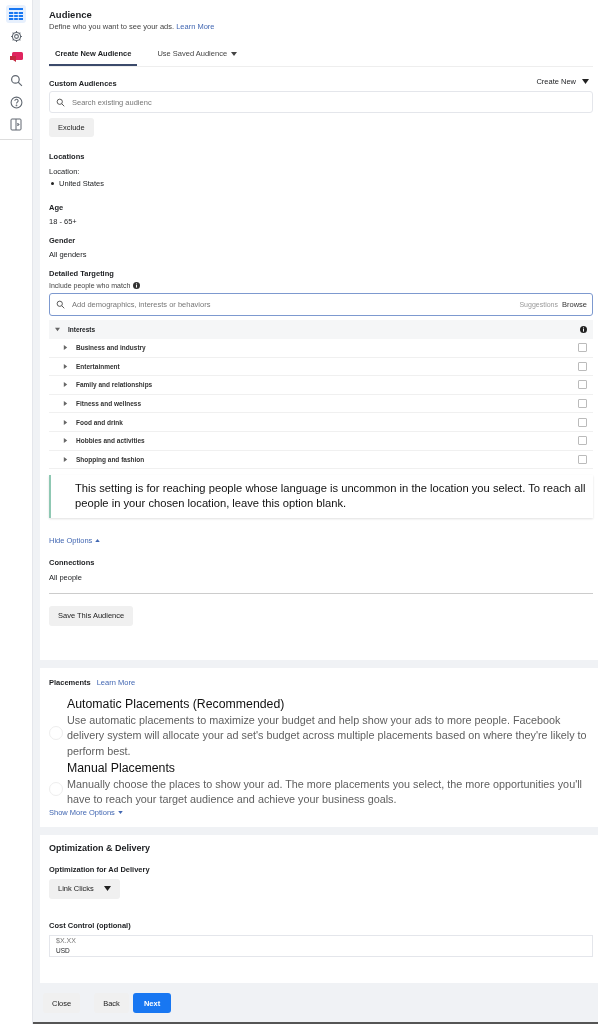  I want to click on option-description: Manually choose the places to show your ad. The more placements you select, the more opportunities you'll have to reach your target audience and achieve your business goals., so click(325, 792).